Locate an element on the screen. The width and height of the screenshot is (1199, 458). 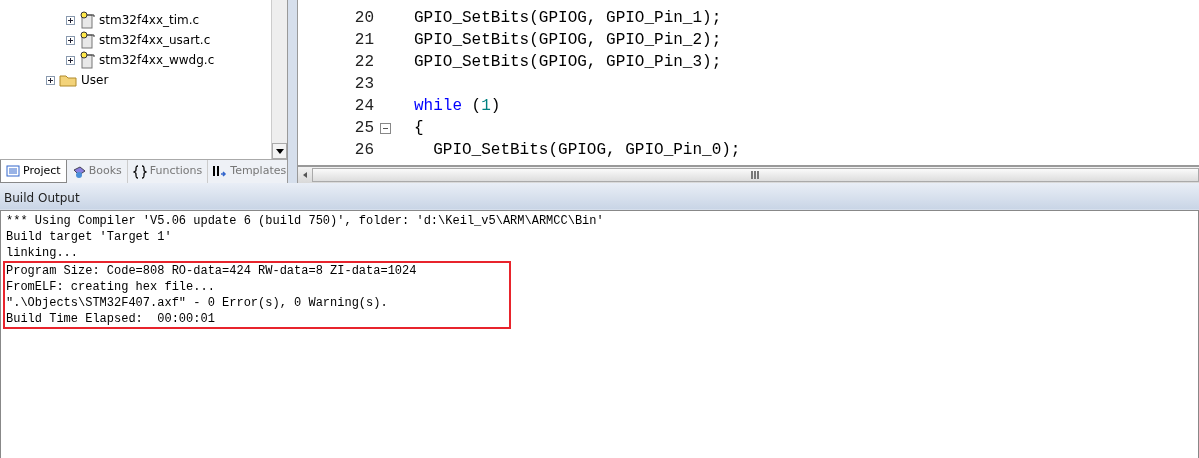
code-line: GPIO_SetBits(GPIOG, GPIO_Pin_2); is located at coordinates (568, 40).